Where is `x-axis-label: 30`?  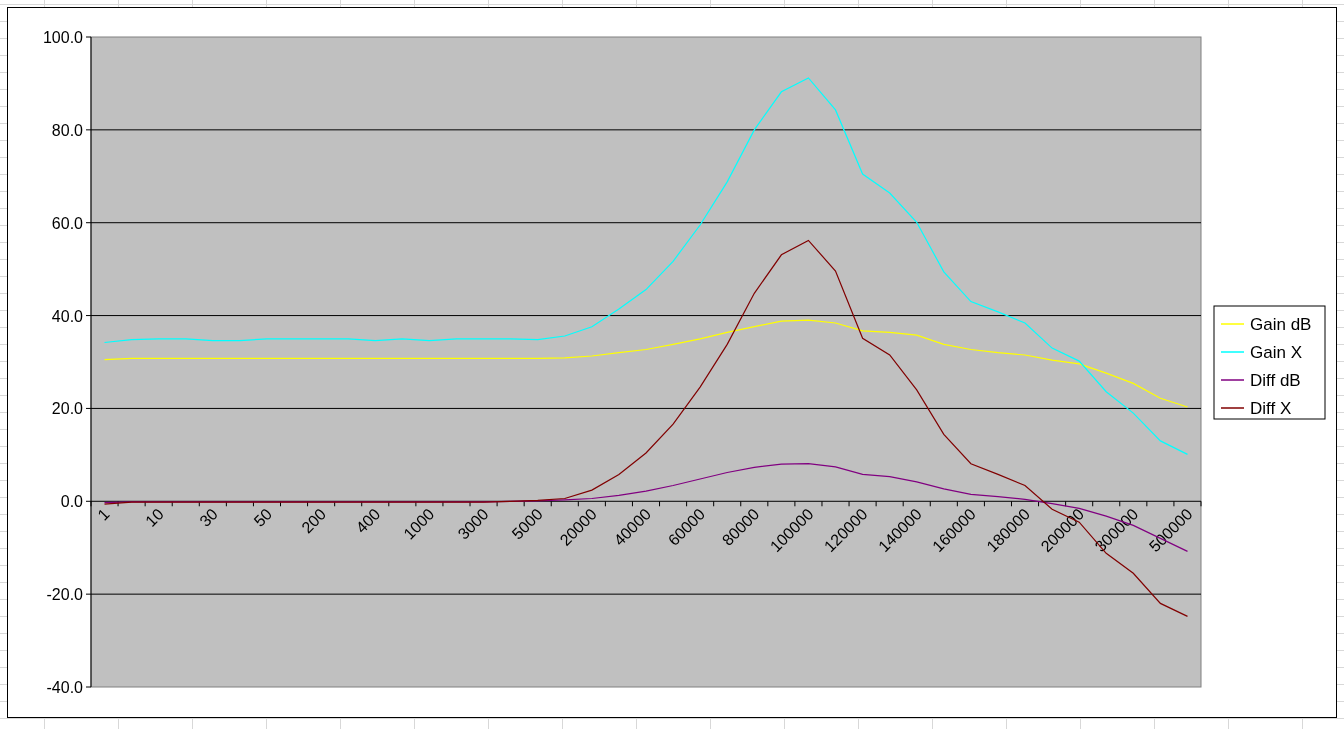 x-axis-label: 30 is located at coordinates (208, 517).